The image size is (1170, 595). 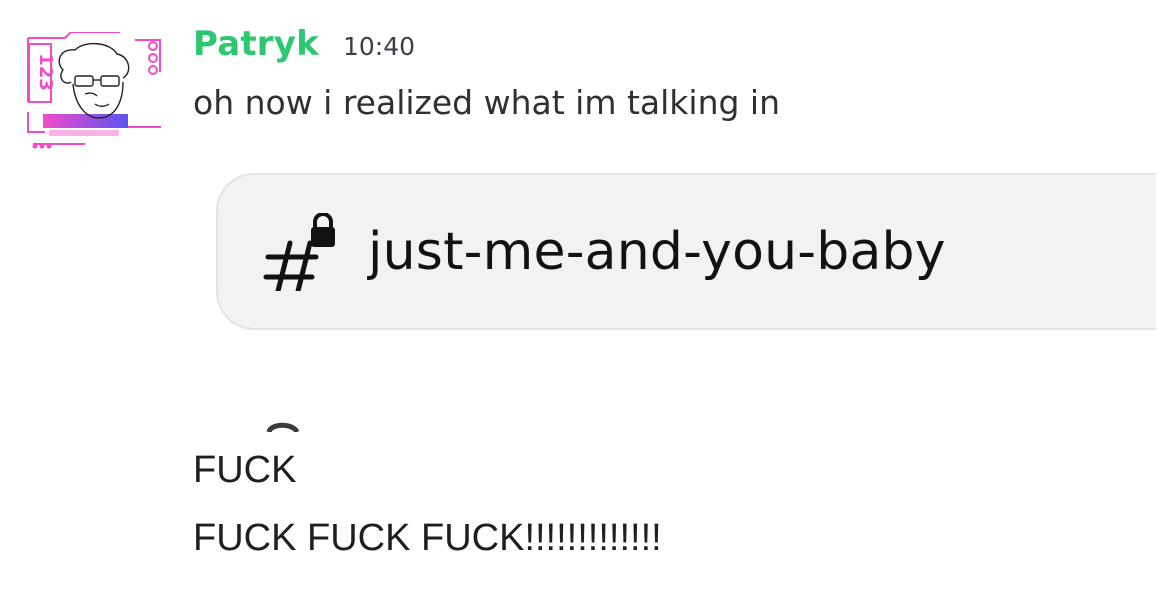 What do you see at coordinates (302, 251) in the screenshot?
I see `locked-text-channel-icon` at bounding box center [302, 251].